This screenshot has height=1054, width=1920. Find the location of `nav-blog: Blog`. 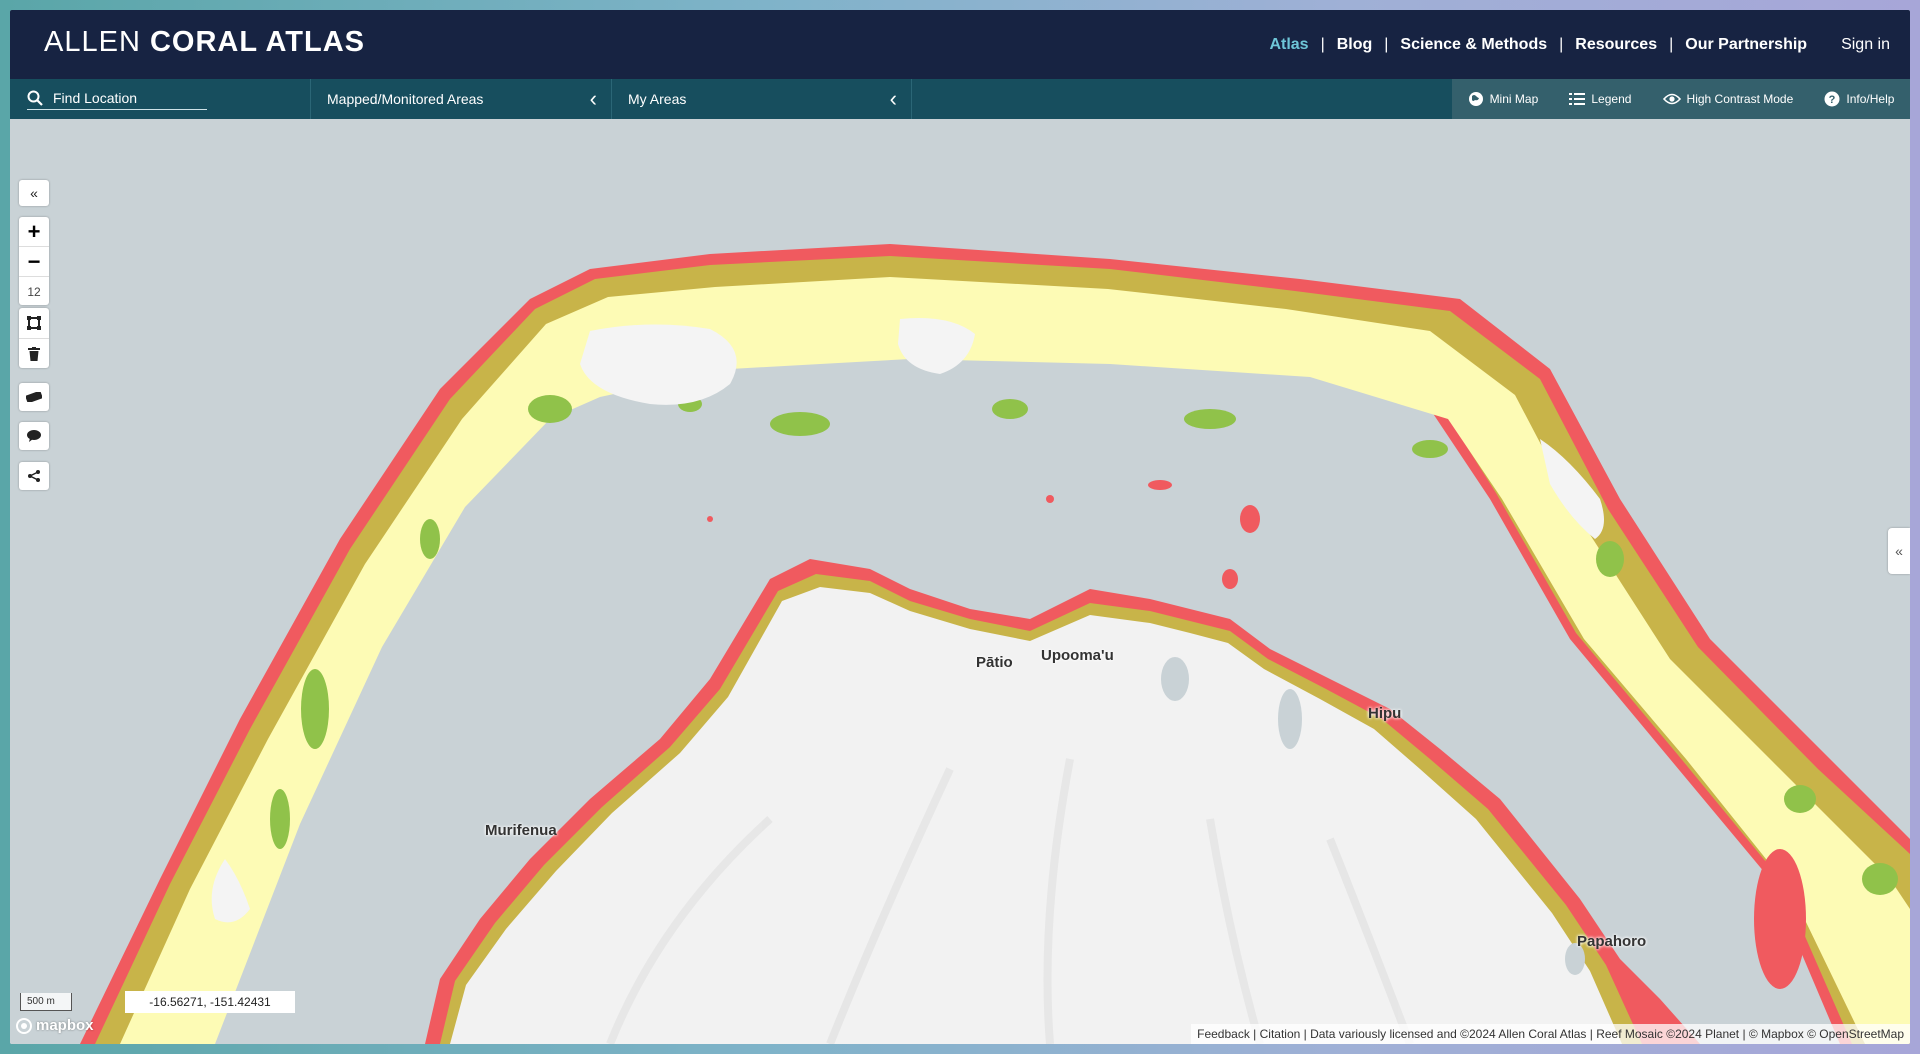

nav-blog: Blog is located at coordinates (1355, 45).